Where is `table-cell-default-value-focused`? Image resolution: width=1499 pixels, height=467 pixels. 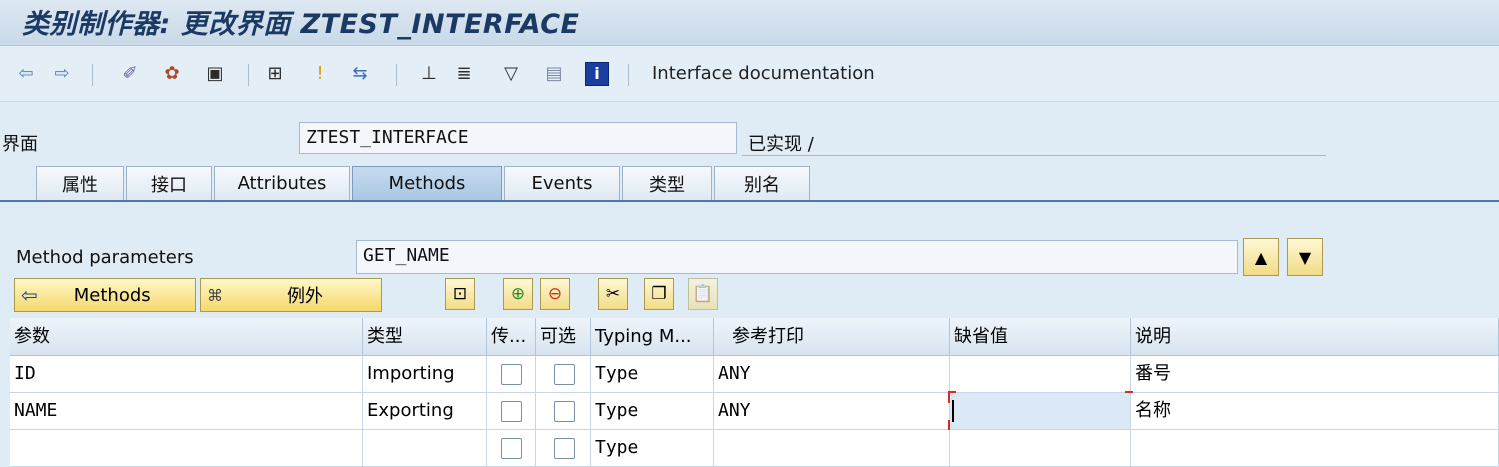 table-cell-default-value-focused is located at coordinates (1040, 411).